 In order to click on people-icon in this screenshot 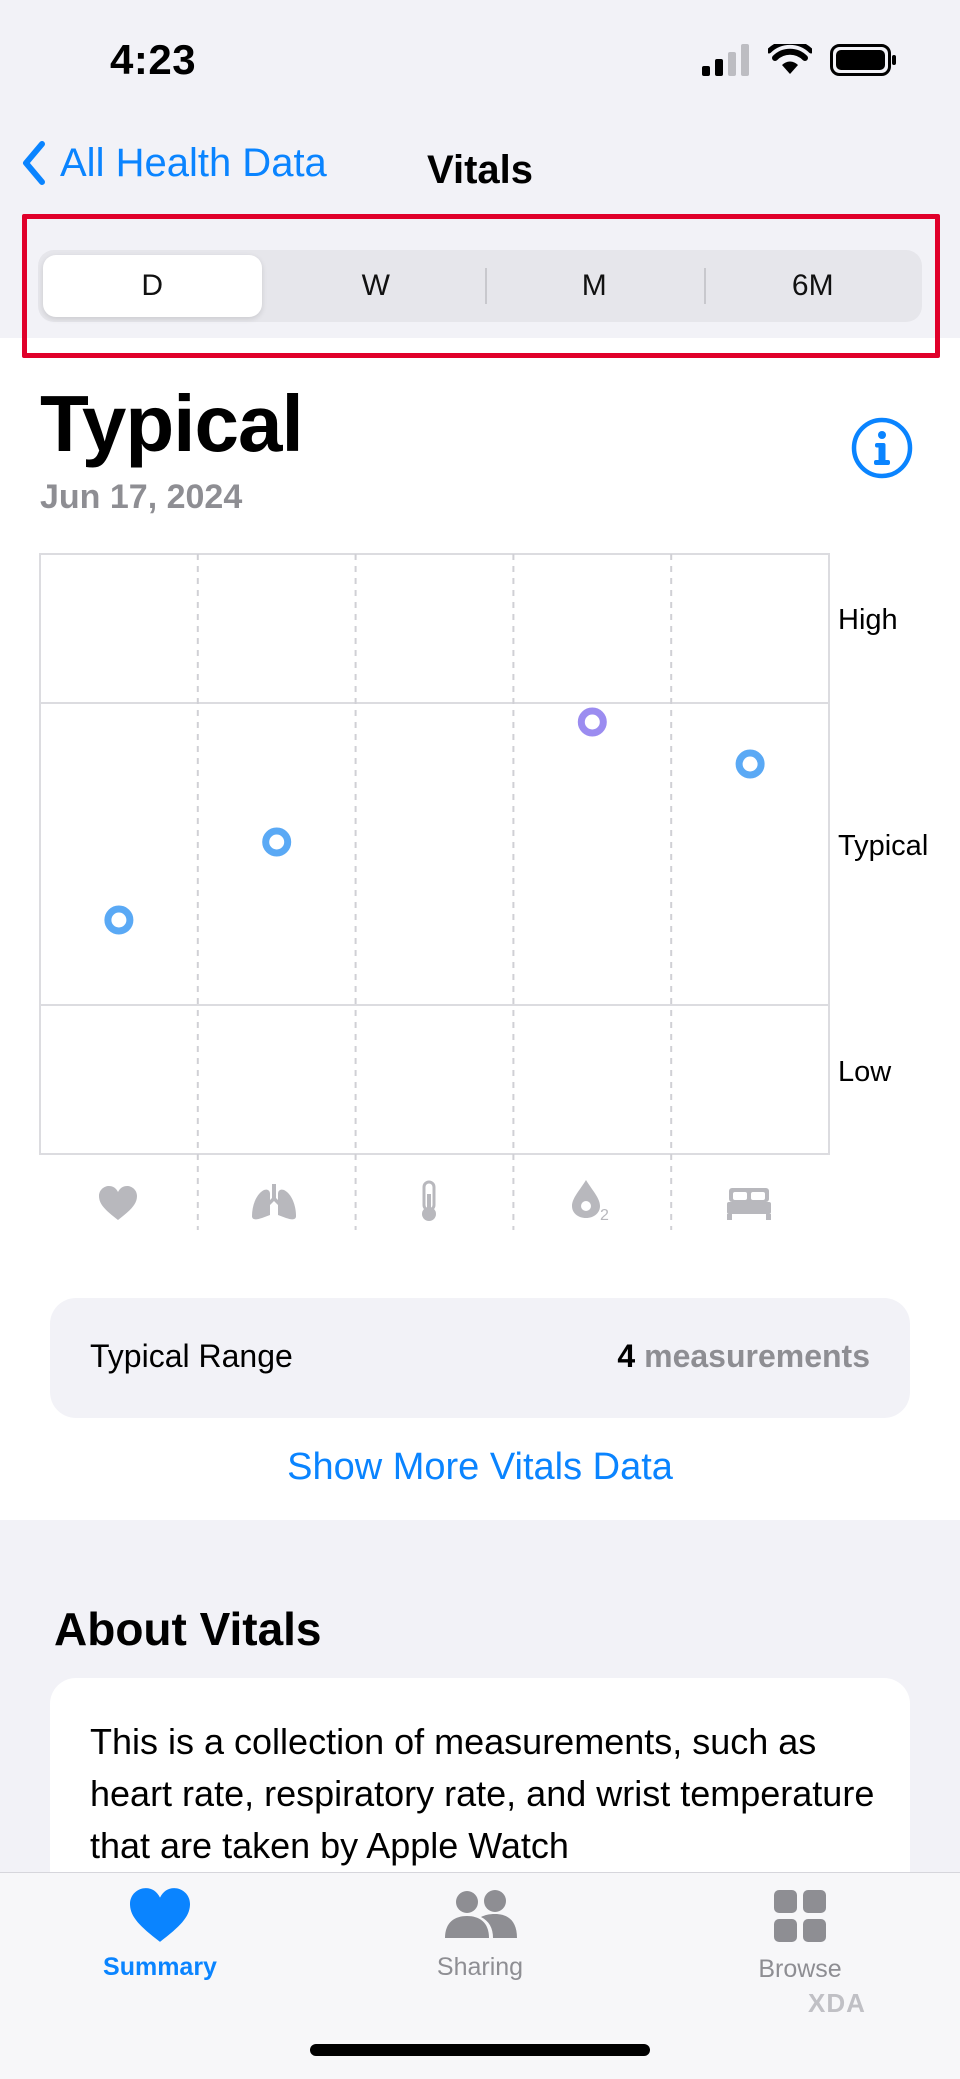, I will do `click(481, 1914)`.